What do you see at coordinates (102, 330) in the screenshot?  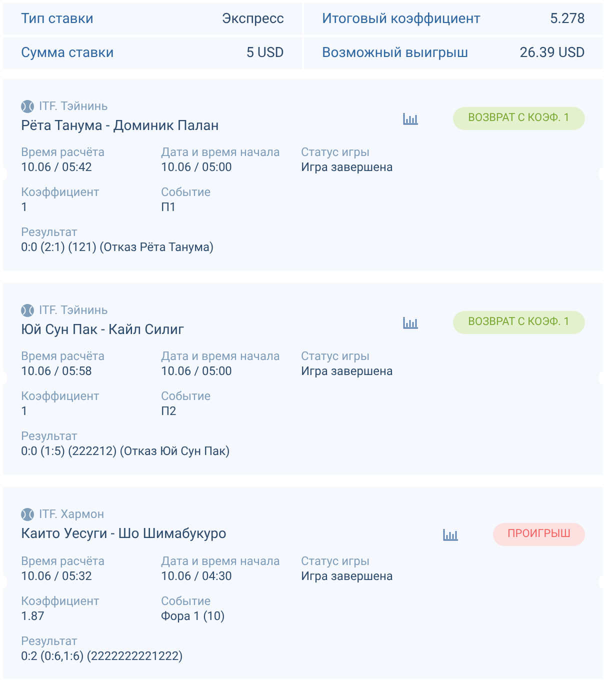 I see `match-title: Юй Сун Пак - Кайл Силиг` at bounding box center [102, 330].